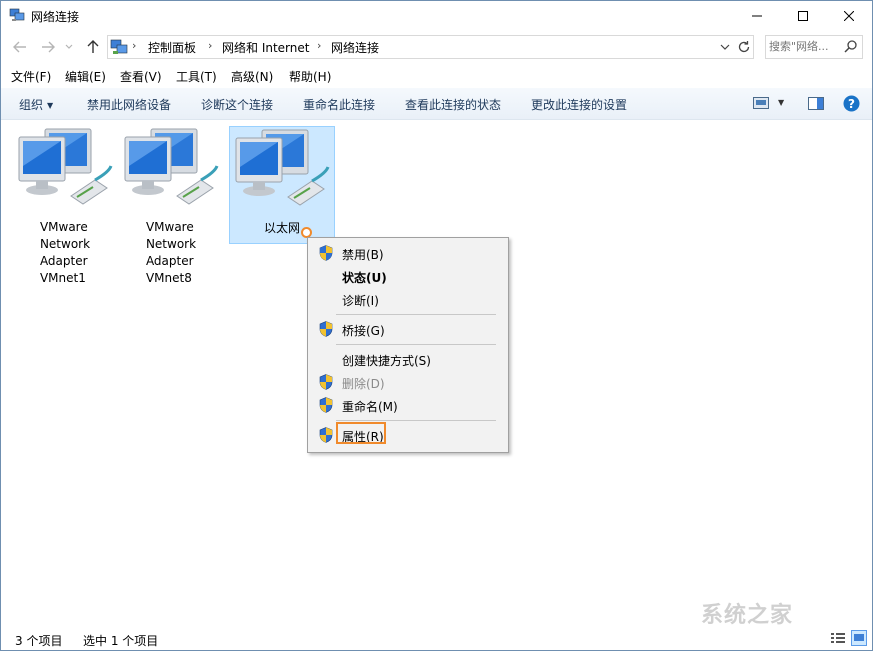 This screenshot has width=873, height=651. Describe the element at coordinates (781, 102) in the screenshot. I see `view-options-arrow-icon: ▼` at that location.